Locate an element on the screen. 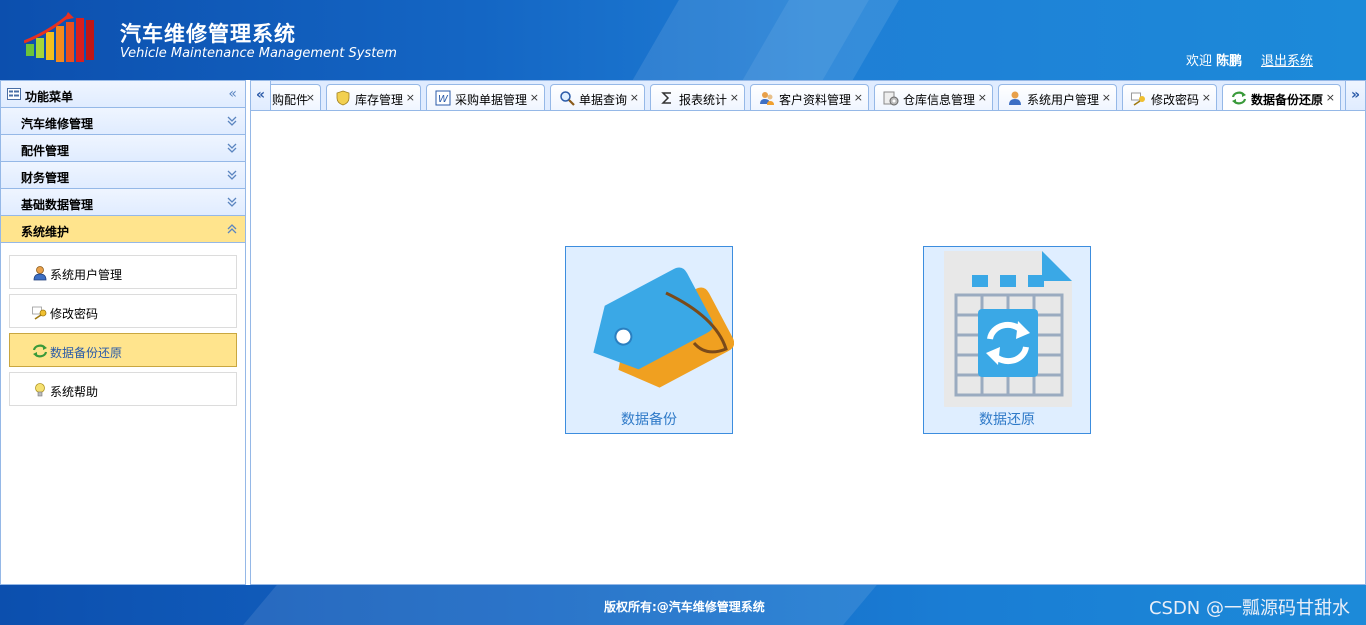  gear-icon is located at coordinates (891, 98).